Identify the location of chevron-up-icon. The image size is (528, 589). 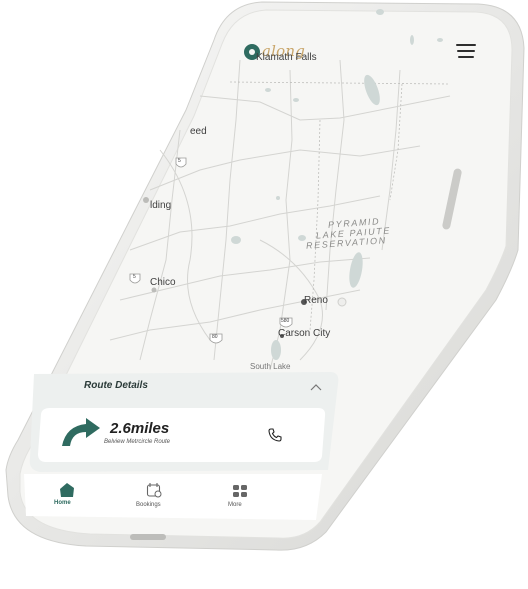
(316, 387).